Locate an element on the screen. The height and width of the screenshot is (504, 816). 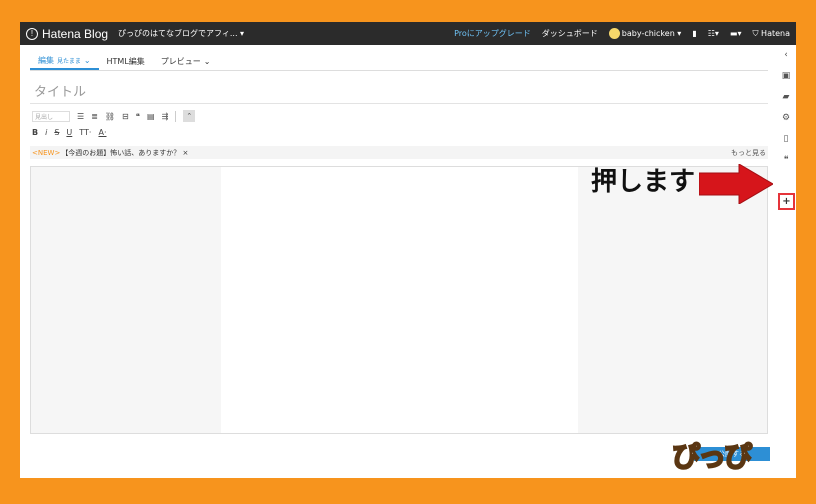
user-name: baby-chicken is located at coordinates (648, 33).